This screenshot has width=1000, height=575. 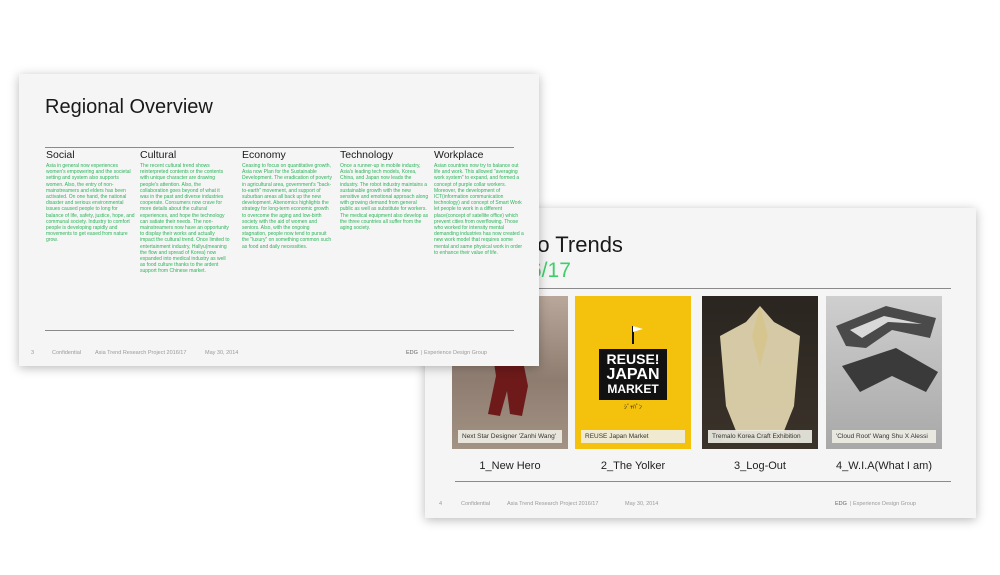 I want to click on garment-photo, so click(x=760, y=373).